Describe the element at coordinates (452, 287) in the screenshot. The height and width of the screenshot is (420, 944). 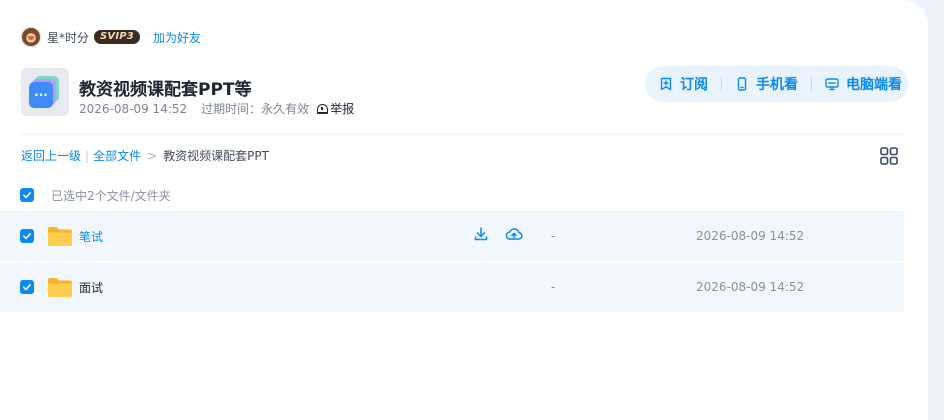
I see `file-row: 面试 - 2026-08-09 14:52` at that location.